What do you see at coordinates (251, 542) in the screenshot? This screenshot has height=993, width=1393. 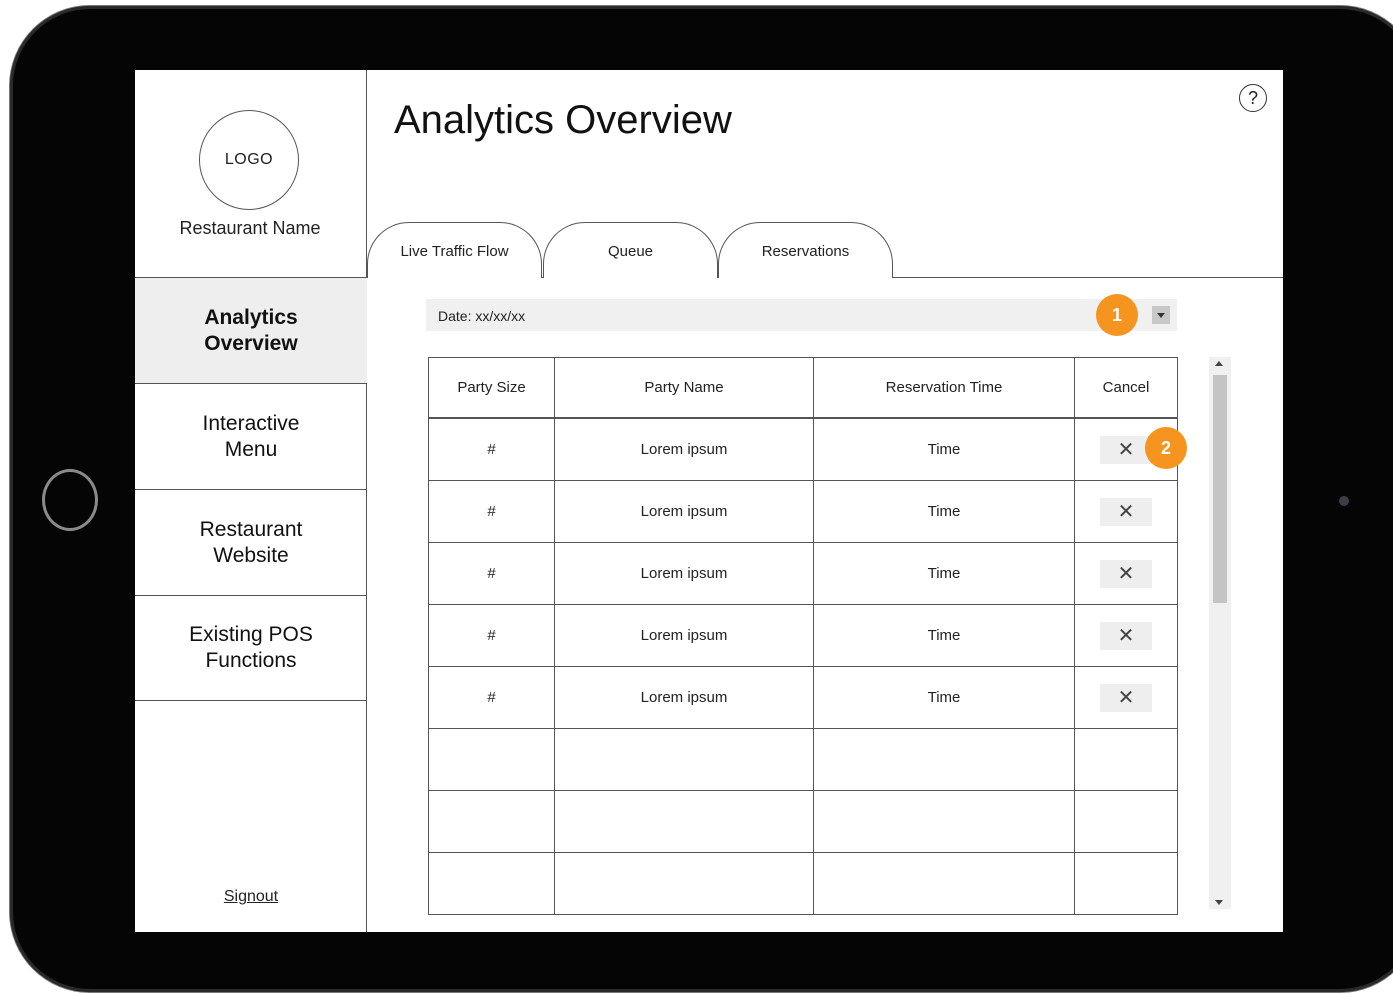 I see `sidebar-item-restaurant-website: Restaurant Website` at bounding box center [251, 542].